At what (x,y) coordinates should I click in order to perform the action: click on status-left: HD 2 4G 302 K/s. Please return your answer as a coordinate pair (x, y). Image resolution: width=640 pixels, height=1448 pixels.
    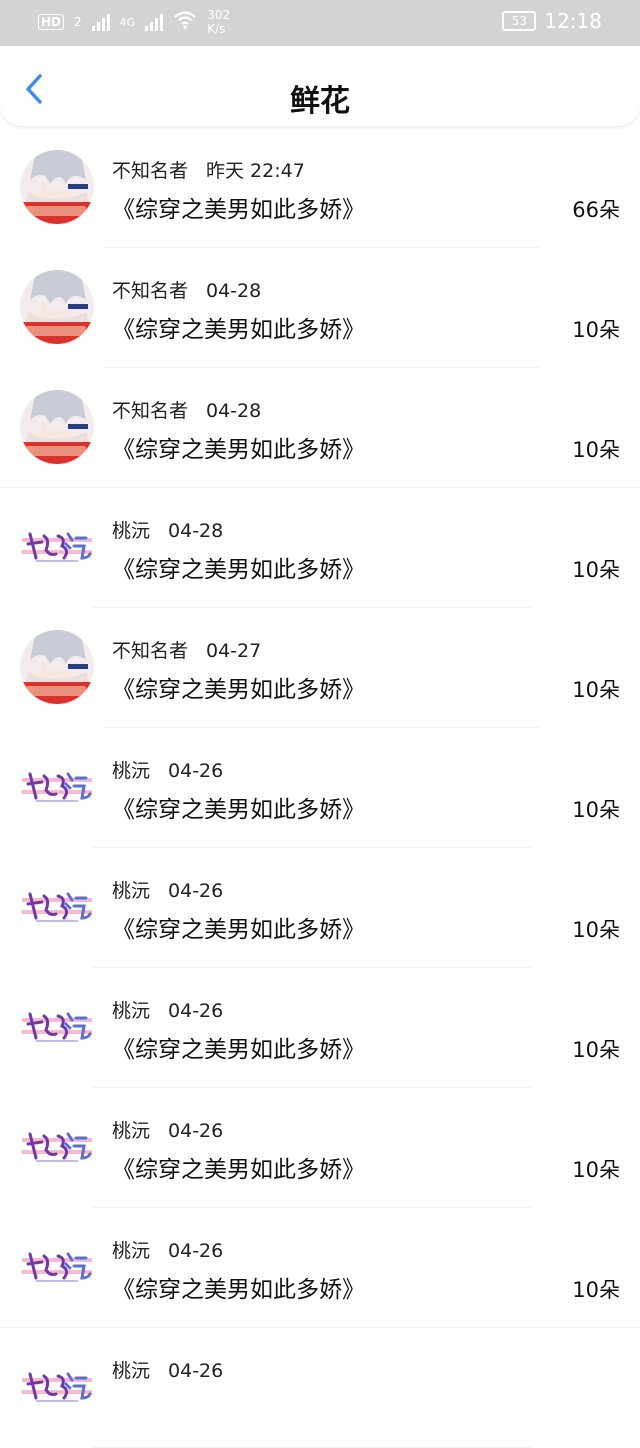
    Looking at the image, I should click on (134, 22).